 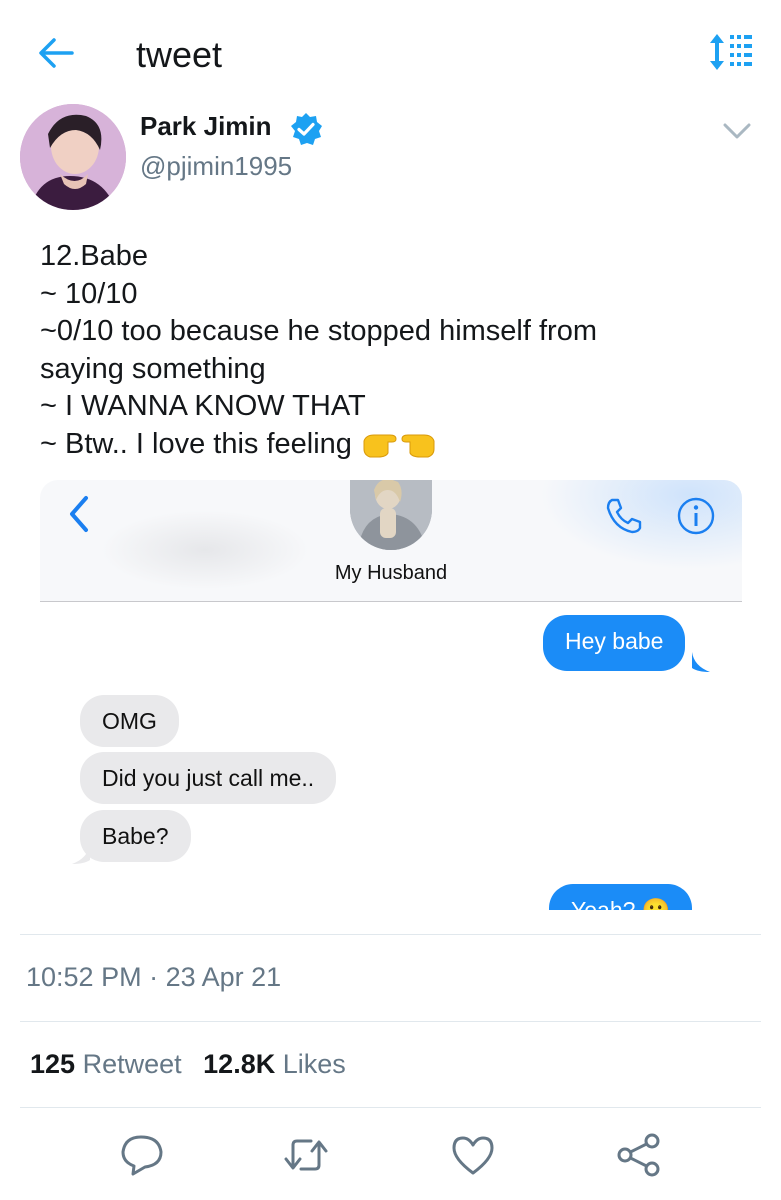 I want to click on tweet-line: ~ Btw.. I love this feeling, so click(x=196, y=443).